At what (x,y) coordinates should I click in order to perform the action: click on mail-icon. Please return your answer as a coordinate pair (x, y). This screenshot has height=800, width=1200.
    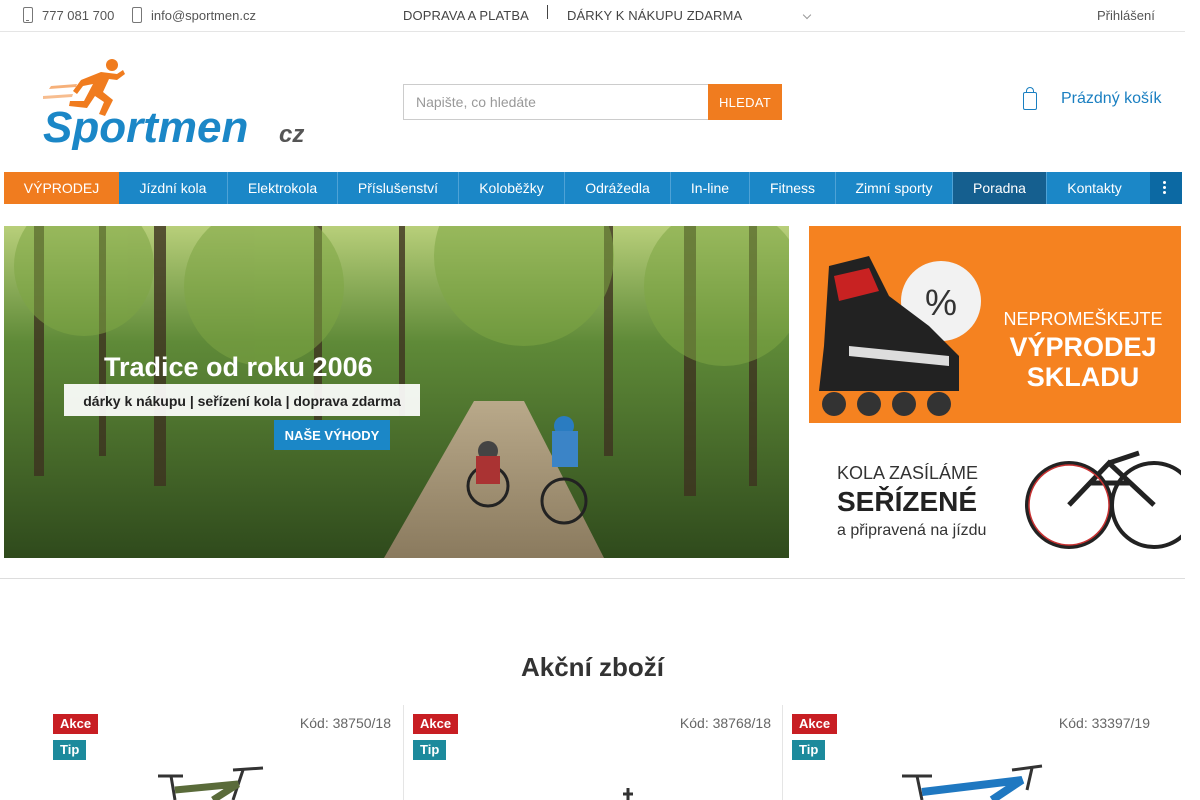
    Looking at the image, I should click on (137, 15).